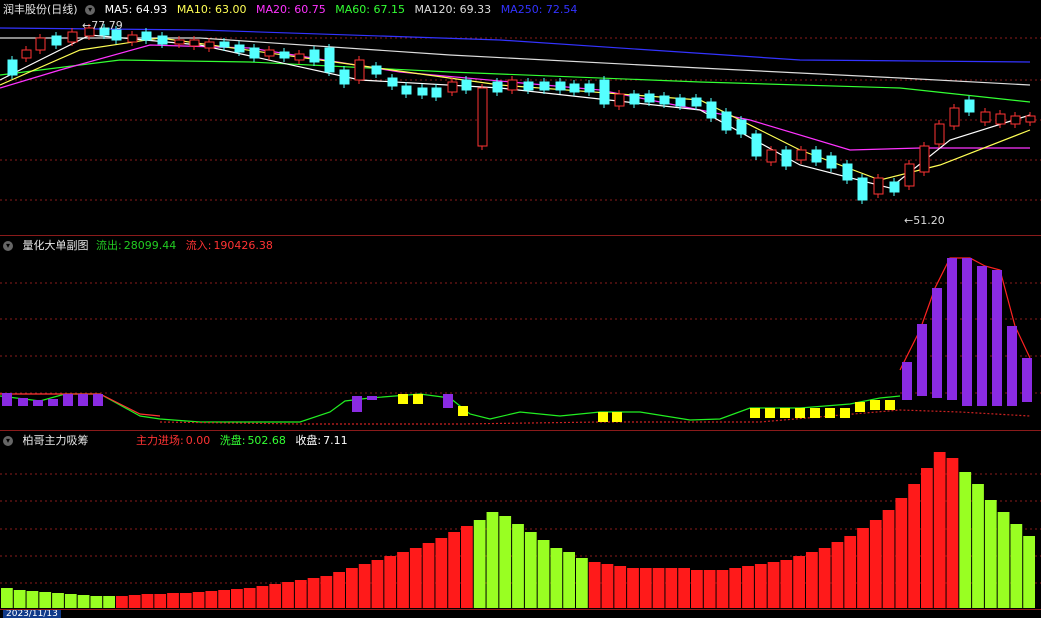 The width and height of the screenshot is (1041, 618). What do you see at coordinates (308, 440) in the screenshot?
I see `close-label: 收盘:` at bounding box center [308, 440].